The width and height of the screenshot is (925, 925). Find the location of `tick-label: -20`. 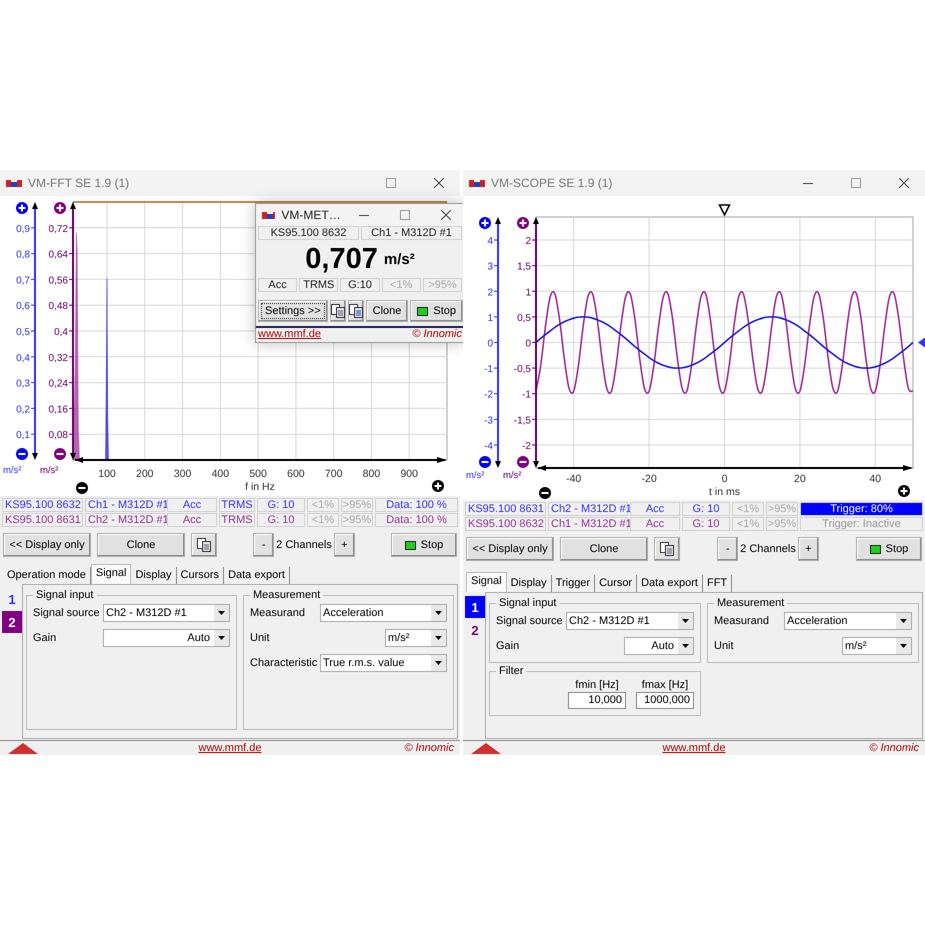

tick-label: -20 is located at coordinates (649, 479).